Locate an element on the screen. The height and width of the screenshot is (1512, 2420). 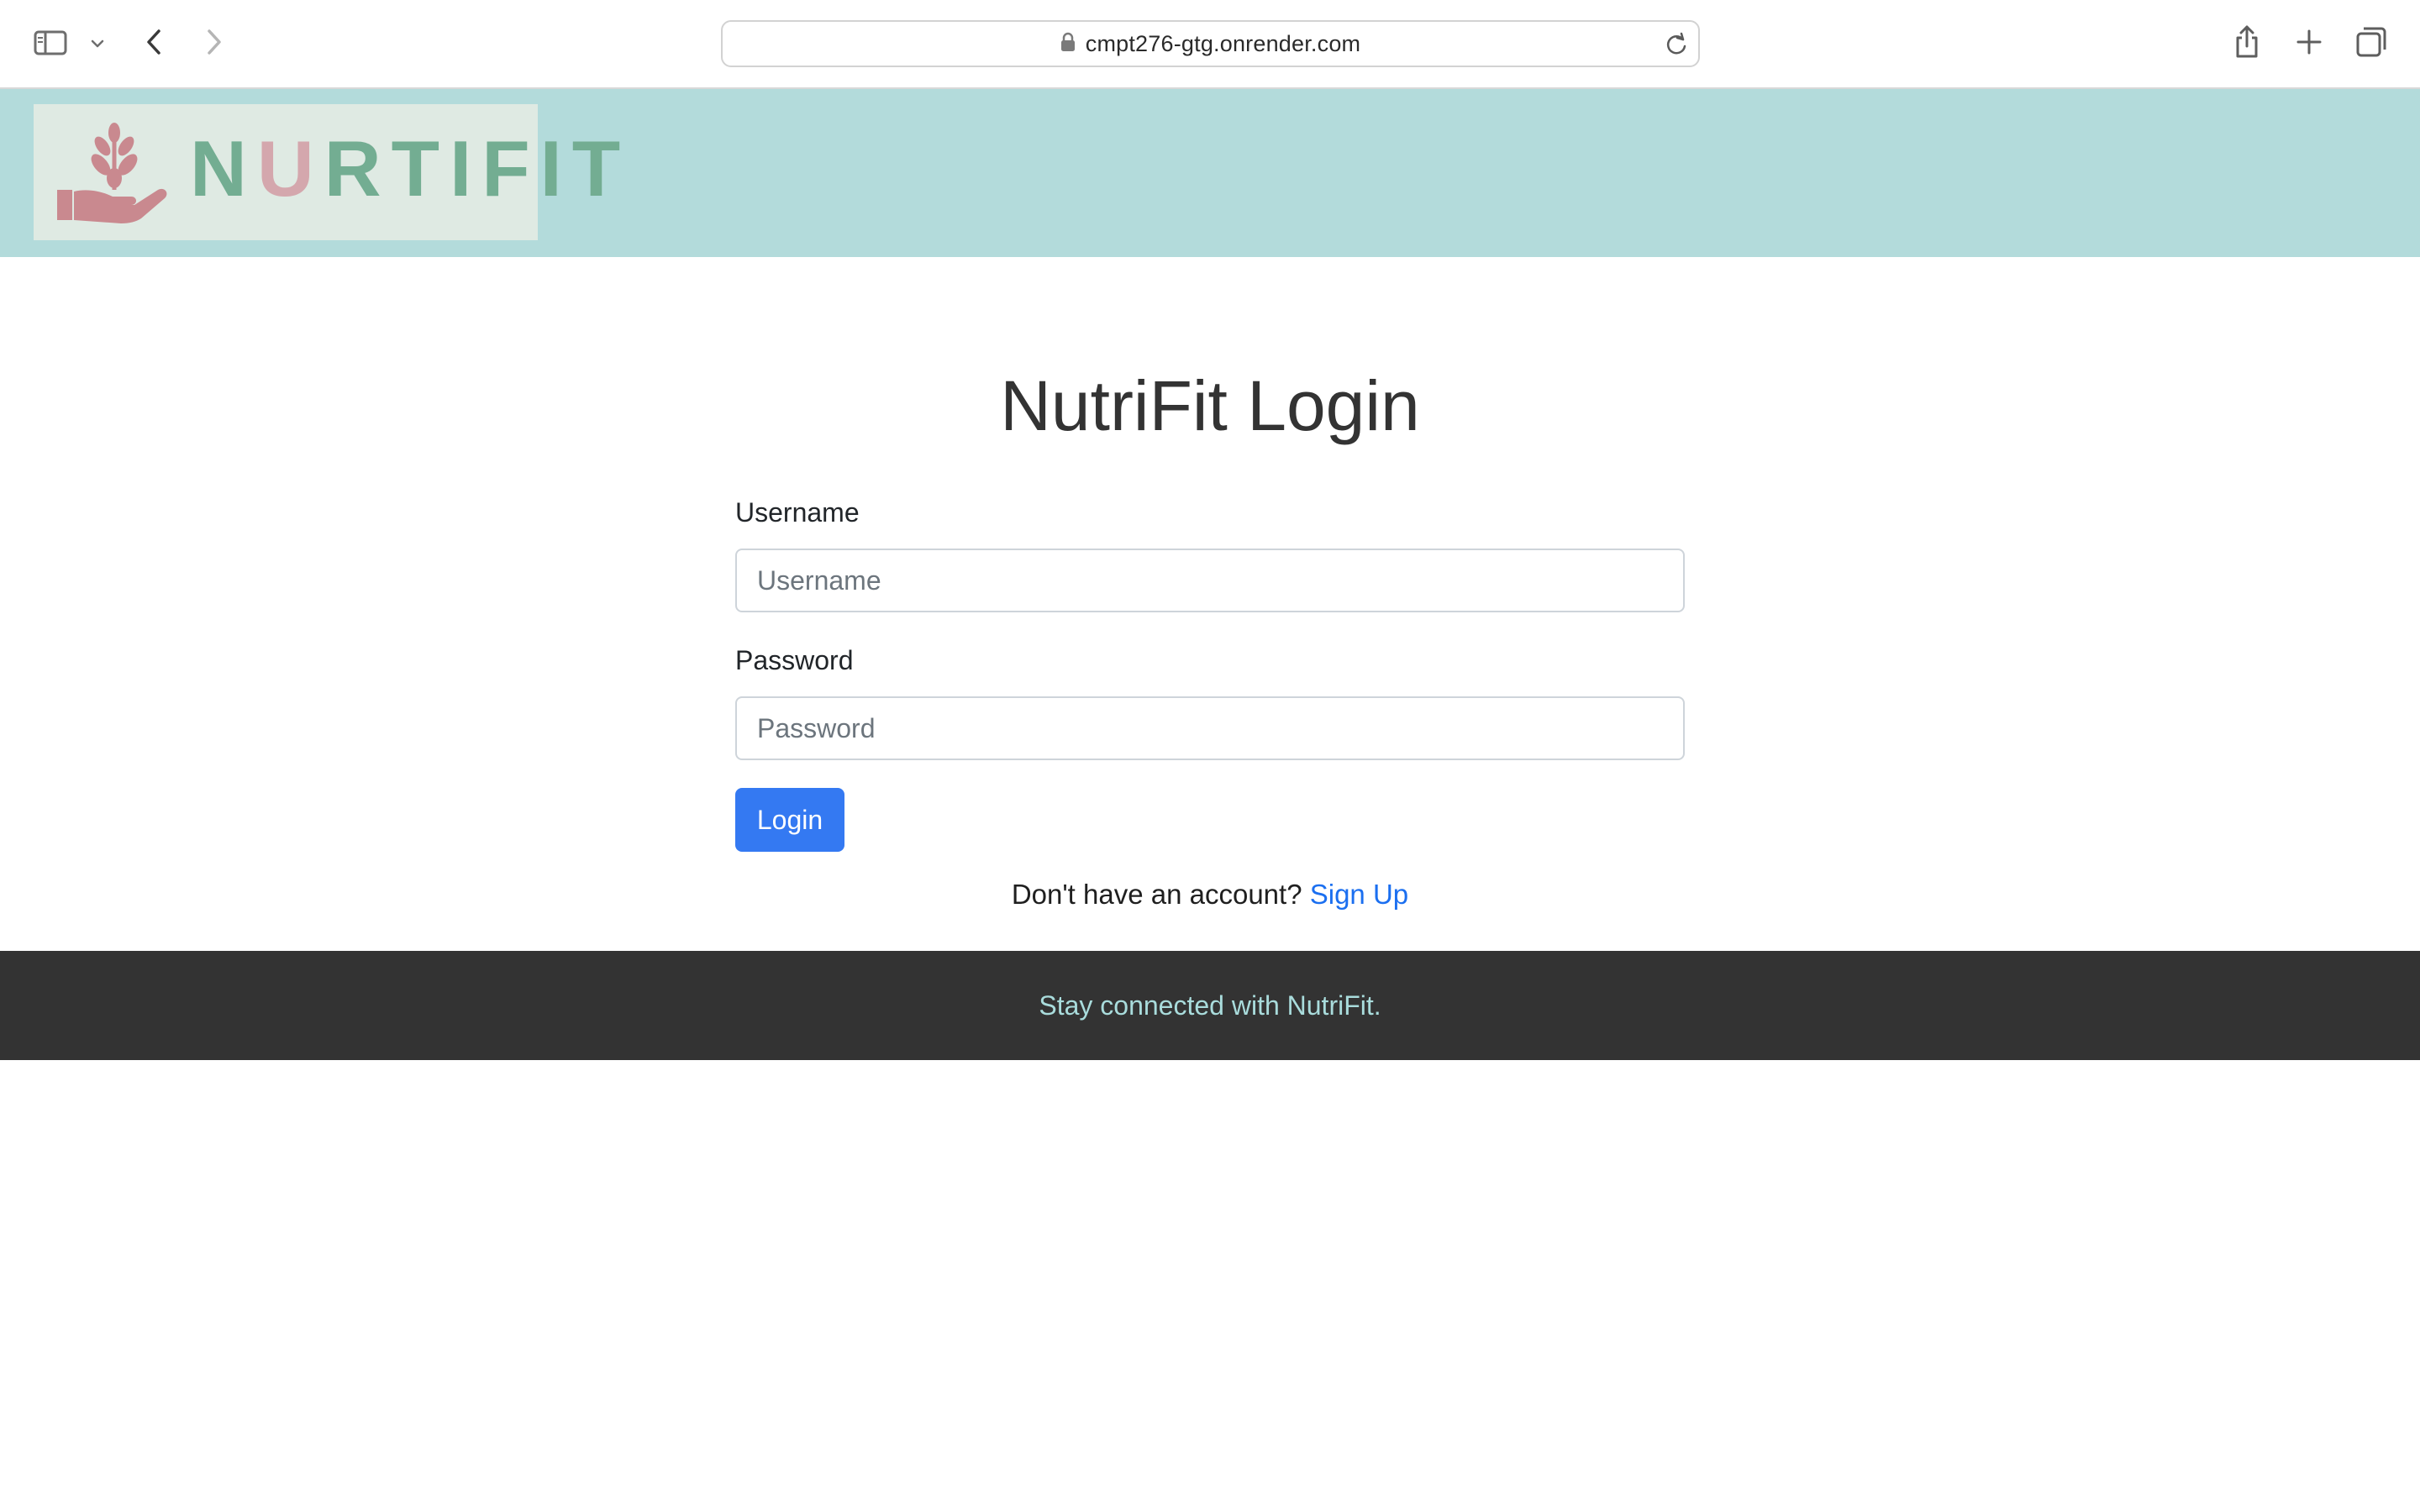
signup-prompt: Don't have an account? Sign Up is located at coordinates (1210, 895).